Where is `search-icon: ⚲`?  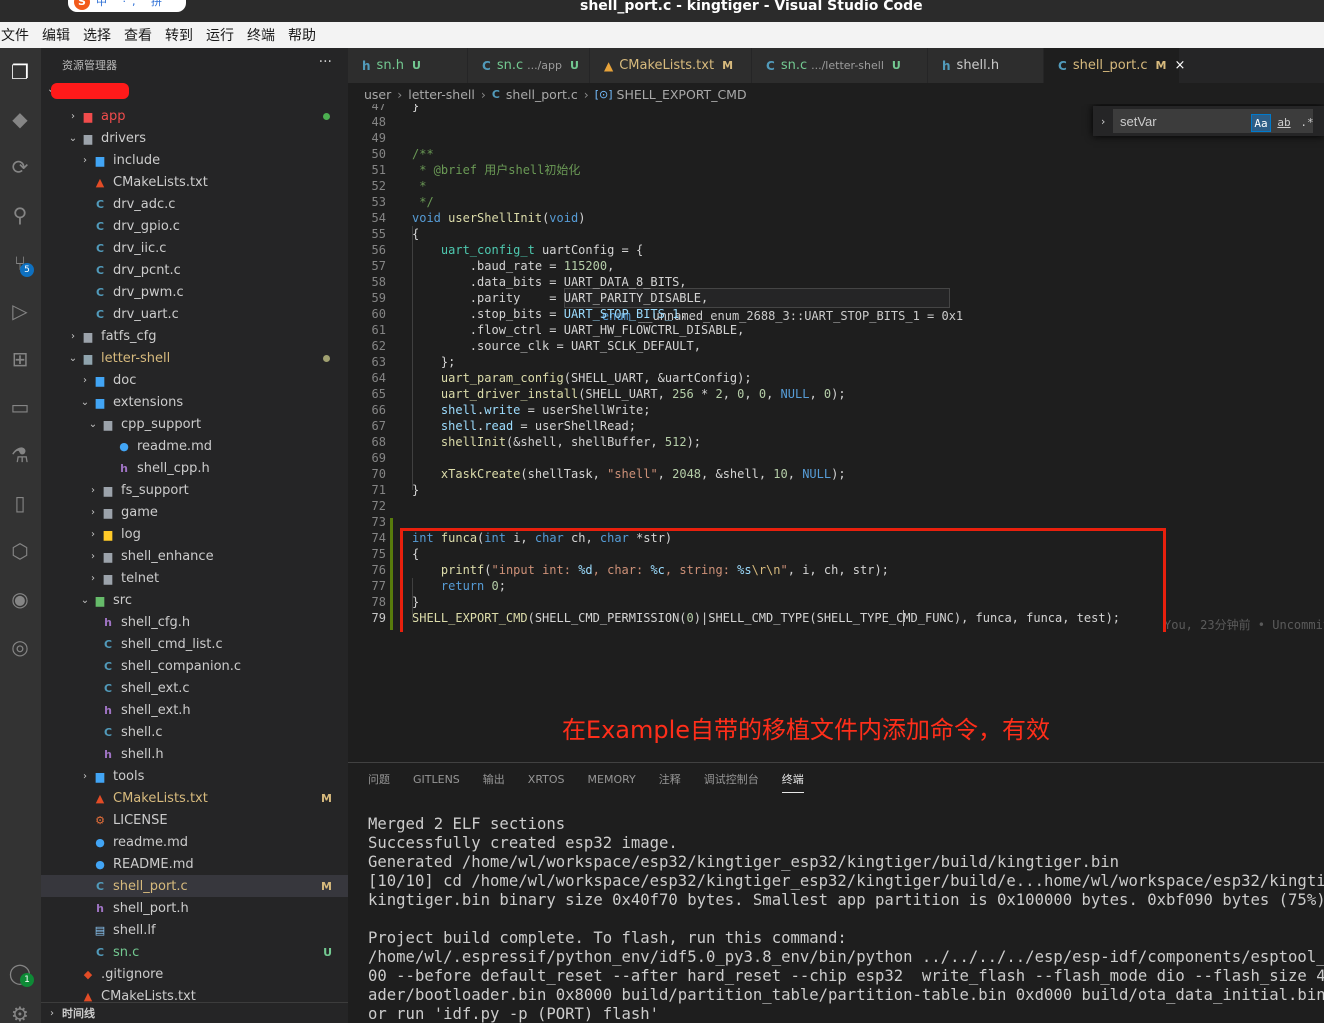 search-icon: ⚲ is located at coordinates (20, 215).